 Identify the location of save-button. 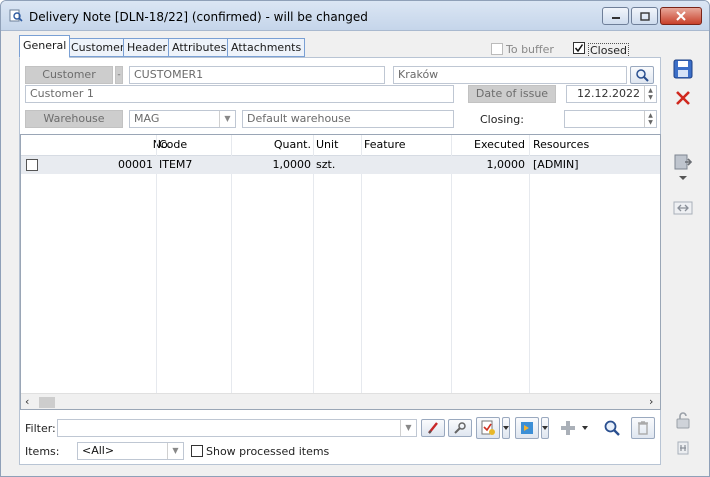
(683, 69).